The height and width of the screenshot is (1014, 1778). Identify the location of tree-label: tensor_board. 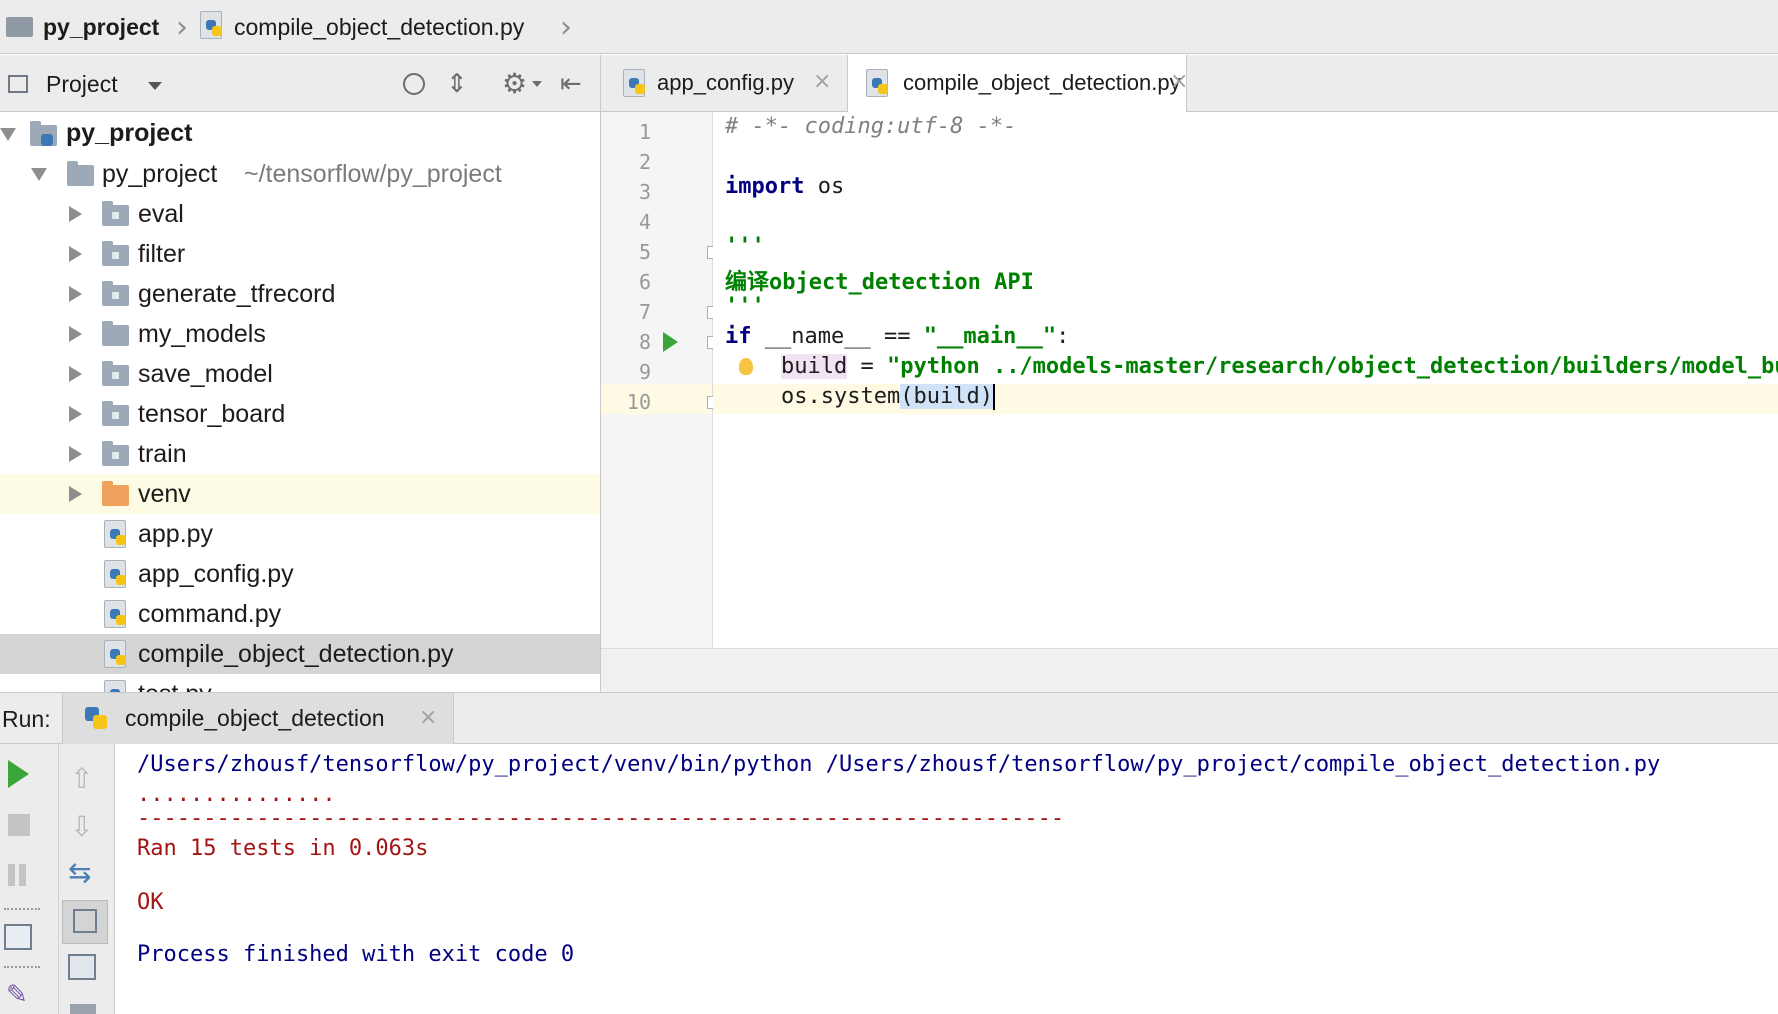
(212, 414).